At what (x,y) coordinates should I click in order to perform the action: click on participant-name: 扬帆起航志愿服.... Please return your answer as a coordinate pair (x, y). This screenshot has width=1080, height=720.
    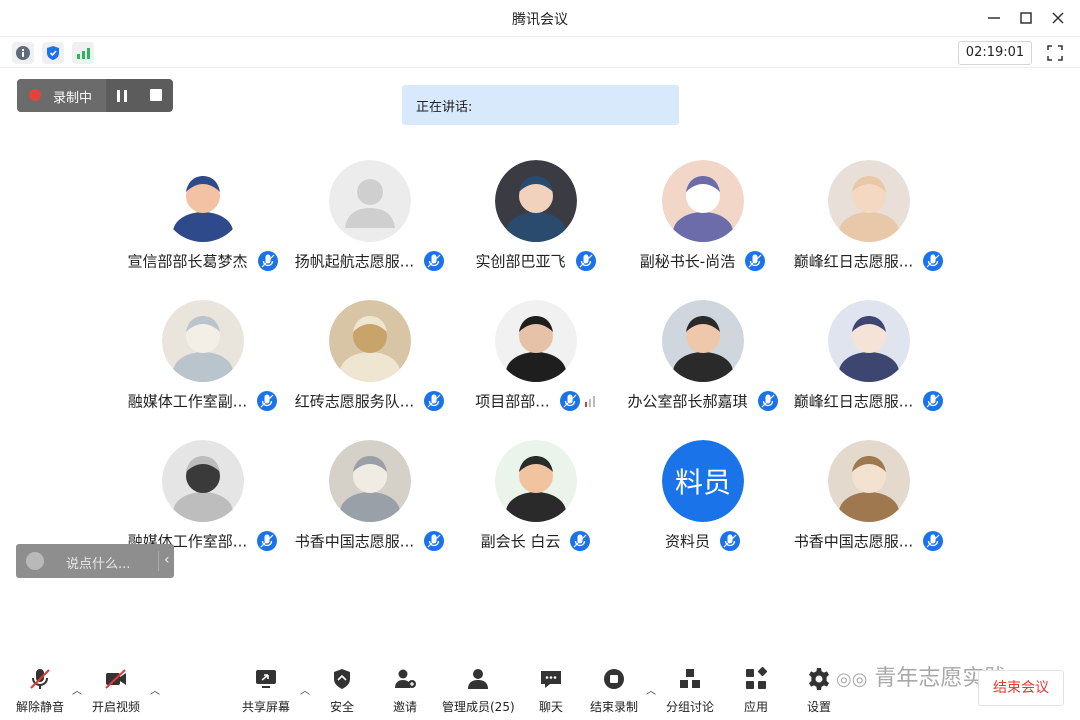
    Looking at the image, I should click on (354, 261).